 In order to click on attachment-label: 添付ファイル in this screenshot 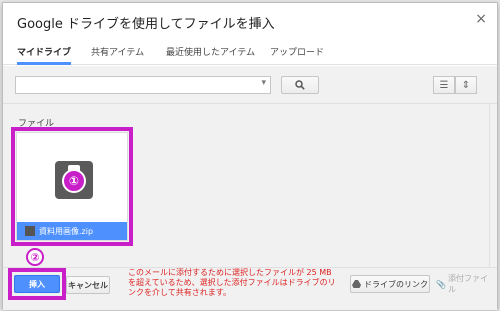, I will do `click(467, 284)`.